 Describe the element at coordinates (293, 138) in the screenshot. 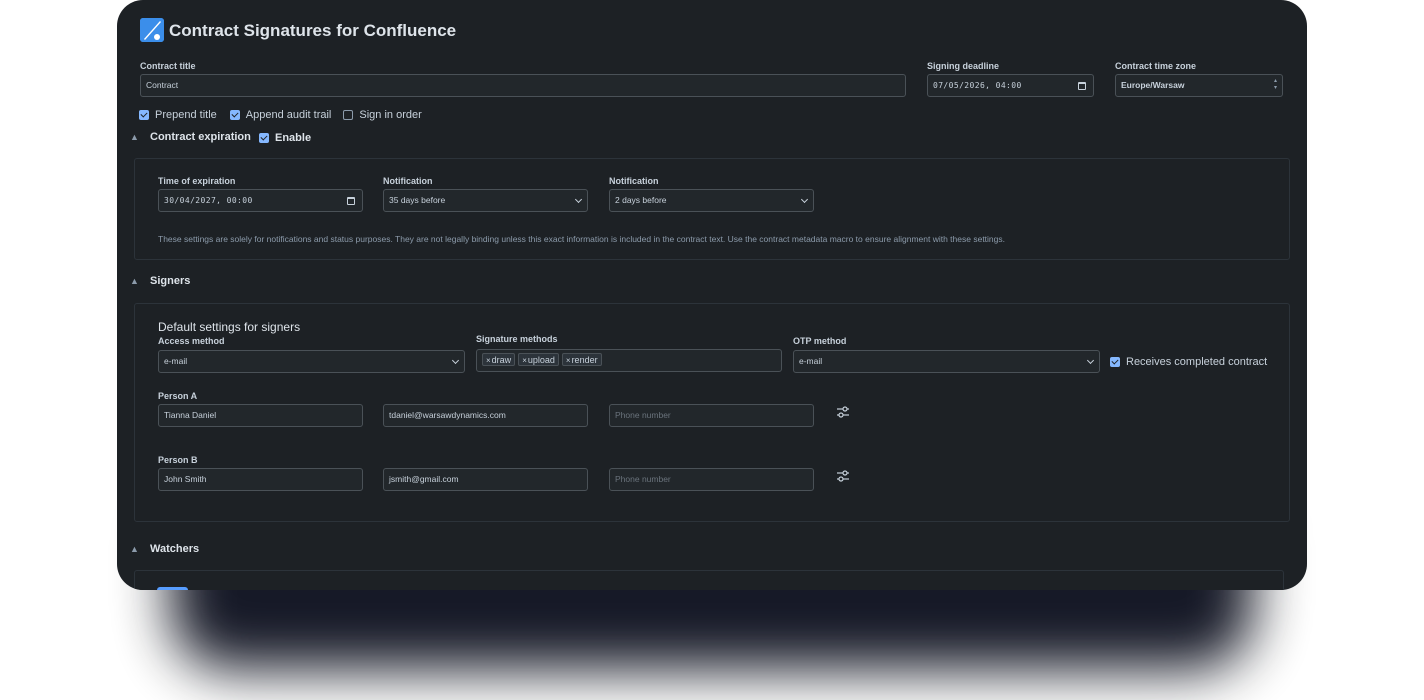

I see `enable-expiration-label: Enable` at that location.